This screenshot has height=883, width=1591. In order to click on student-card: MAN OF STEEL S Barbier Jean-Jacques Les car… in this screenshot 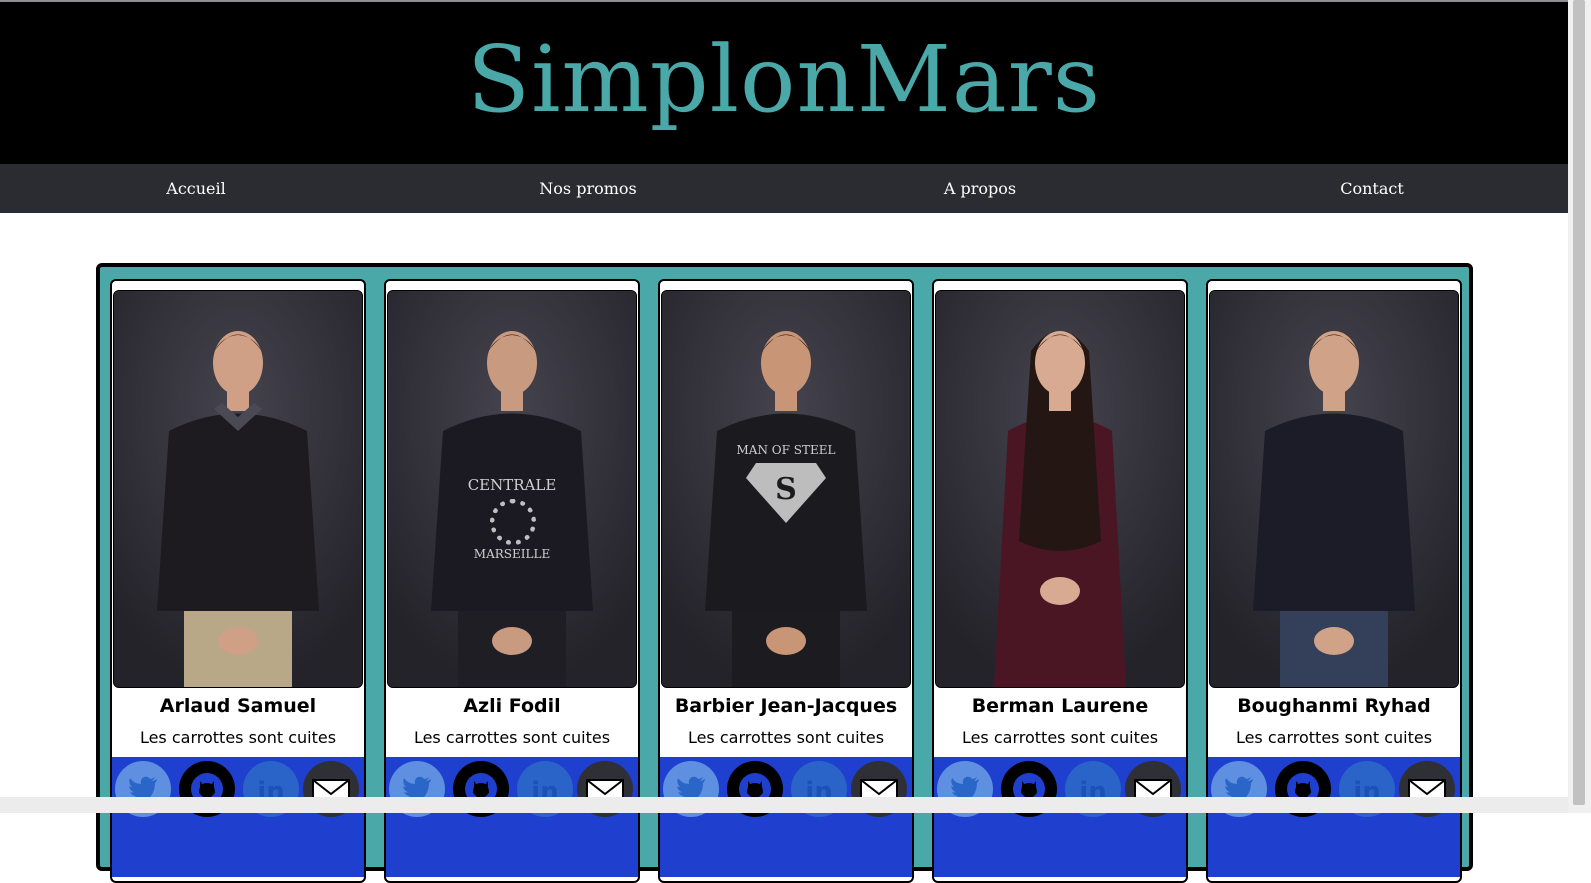, I will do `click(786, 581)`.